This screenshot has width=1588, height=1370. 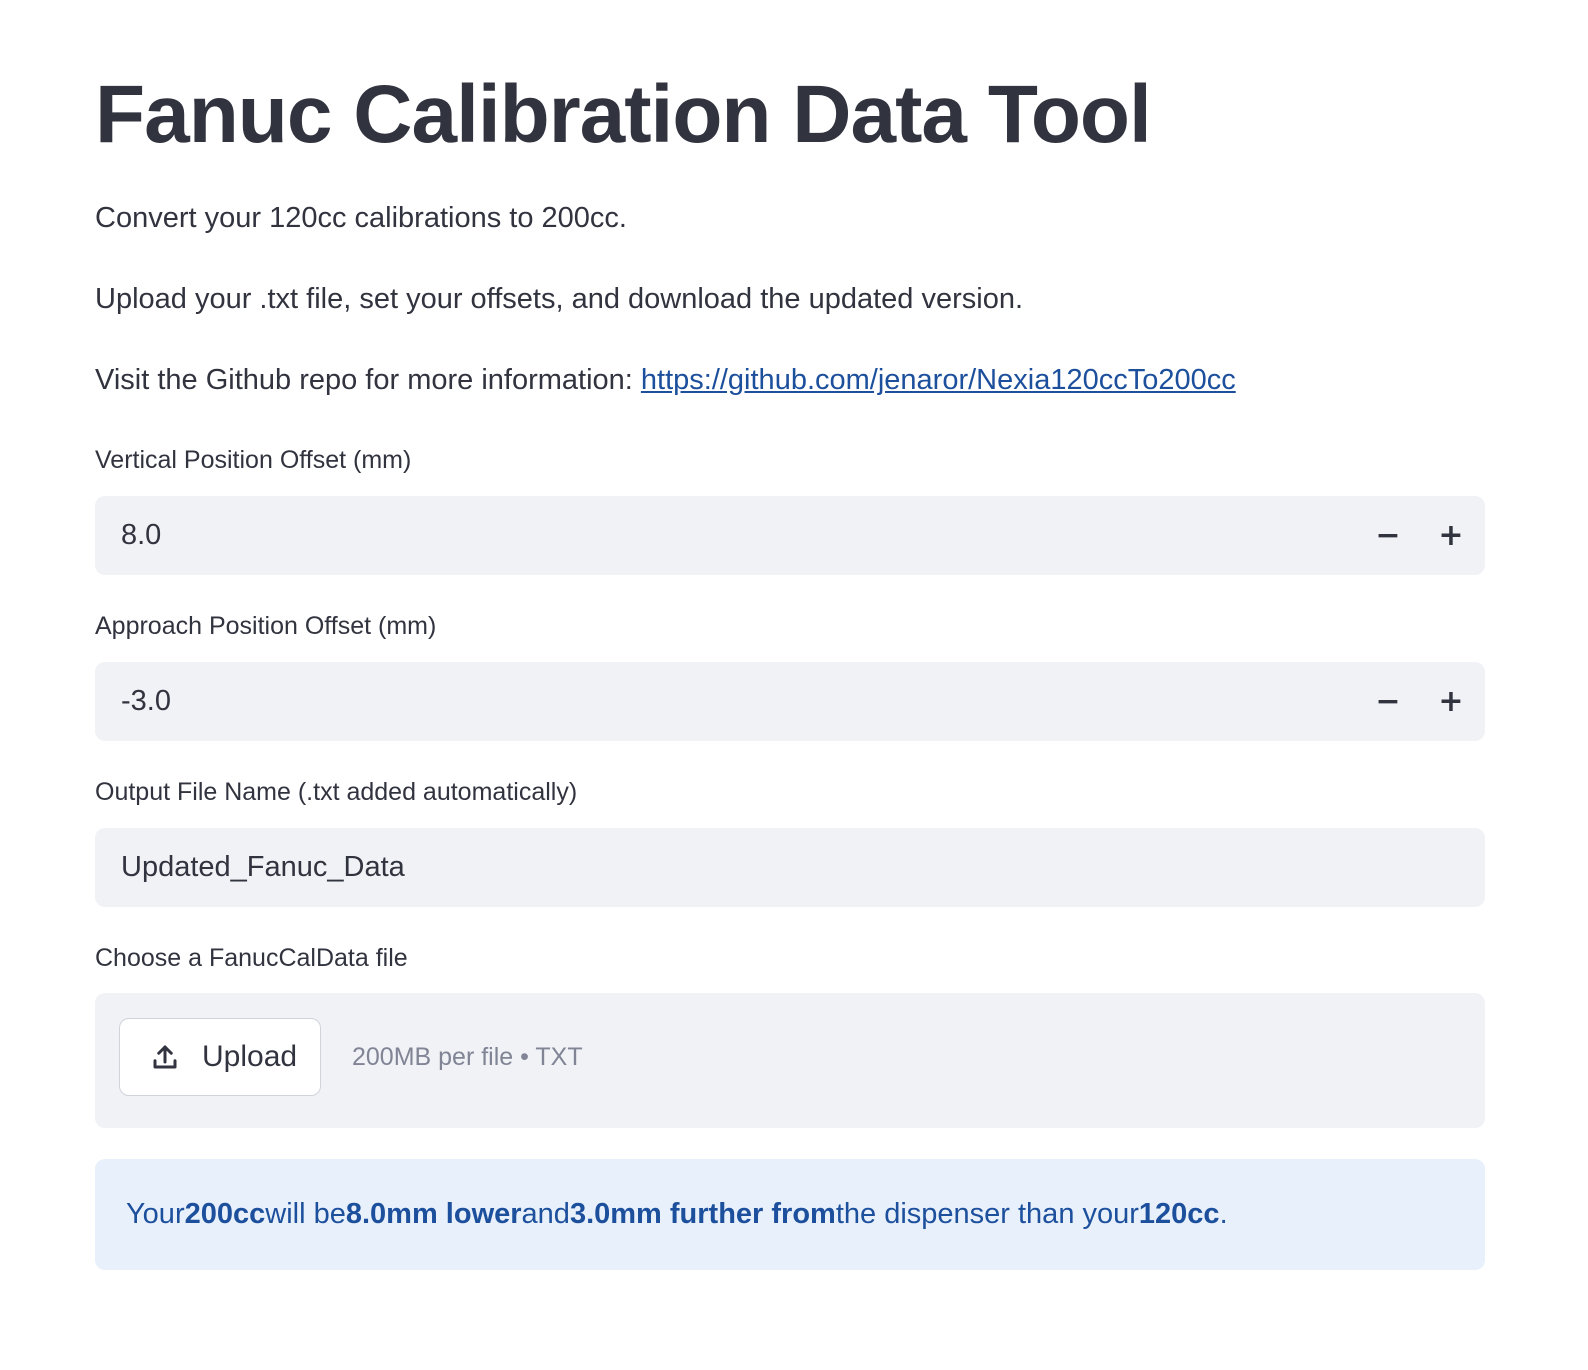 I want to click on info-bold-200cc: 200cc, so click(x=225, y=1214).